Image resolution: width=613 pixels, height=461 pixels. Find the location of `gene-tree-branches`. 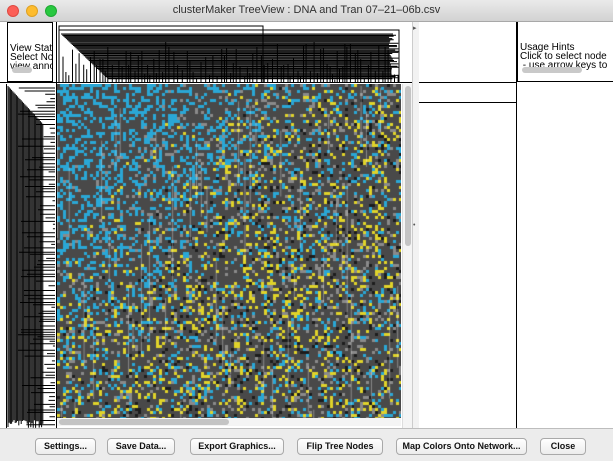

gene-tree-branches is located at coordinates (31, 257).